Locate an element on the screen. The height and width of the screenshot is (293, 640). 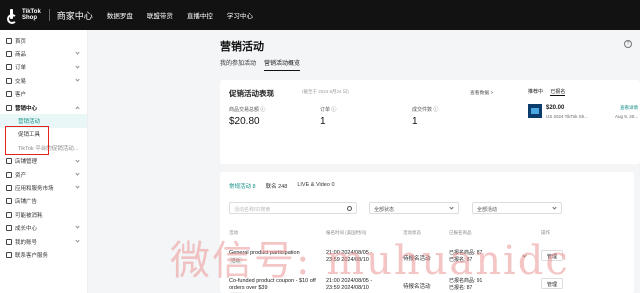
store-icon is located at coordinates (9, 161).